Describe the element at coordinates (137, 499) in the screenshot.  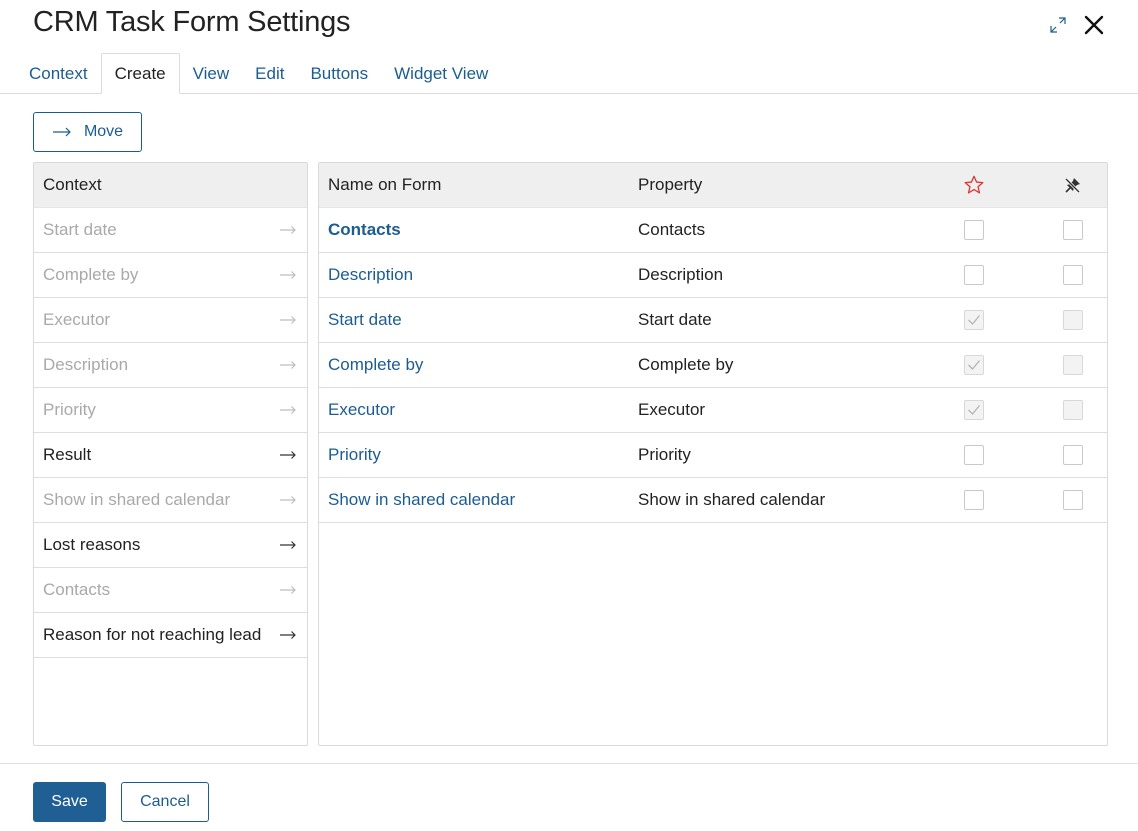
I see `context-item-label: Show in shared calendar` at that location.